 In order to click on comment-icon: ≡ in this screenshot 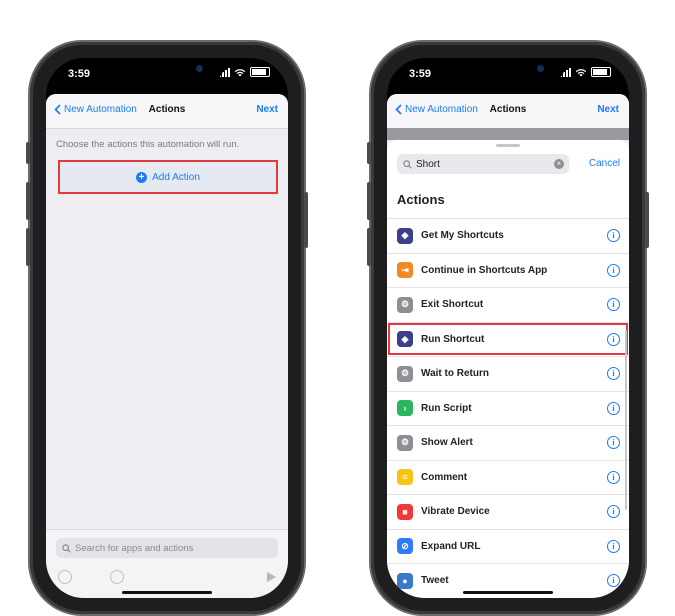, I will do `click(405, 477)`.